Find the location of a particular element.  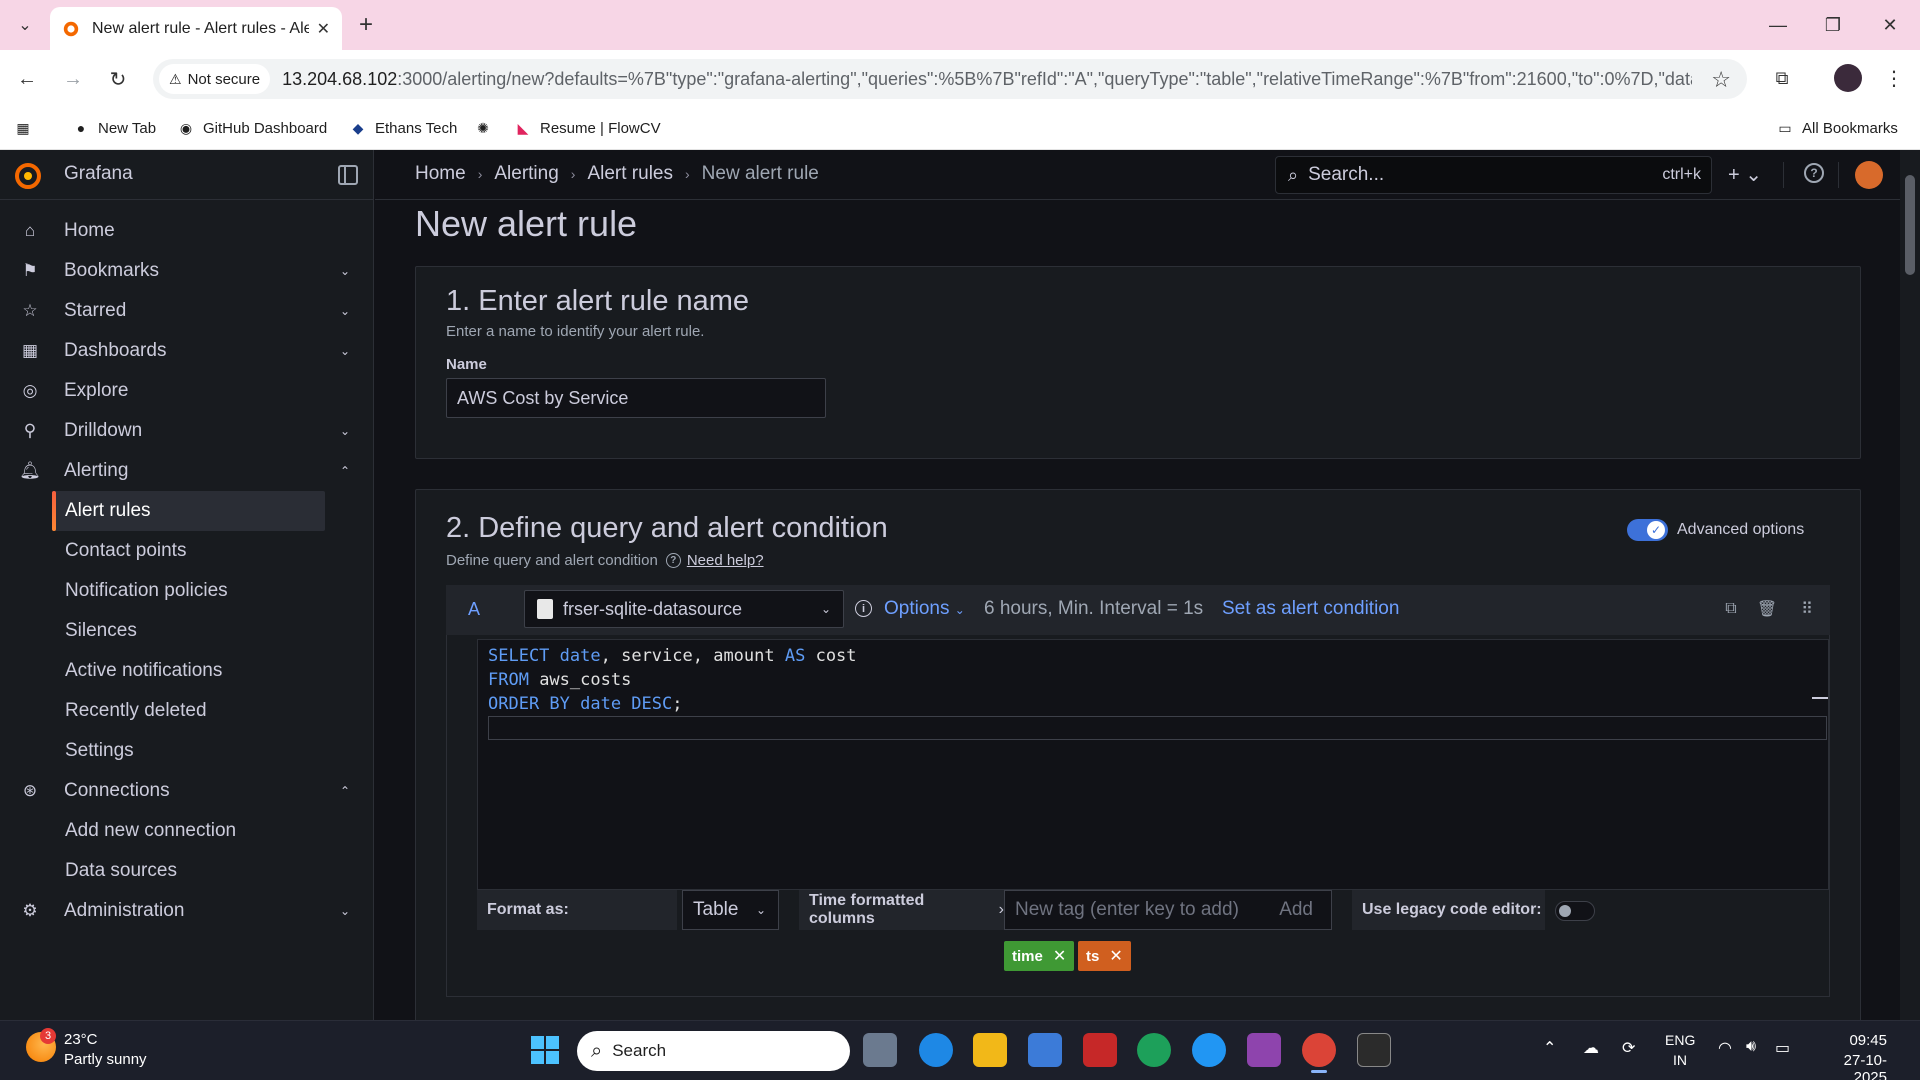

sidebar-item-alerting: 🔔︎ Alerting ⌃ is located at coordinates (187, 471).